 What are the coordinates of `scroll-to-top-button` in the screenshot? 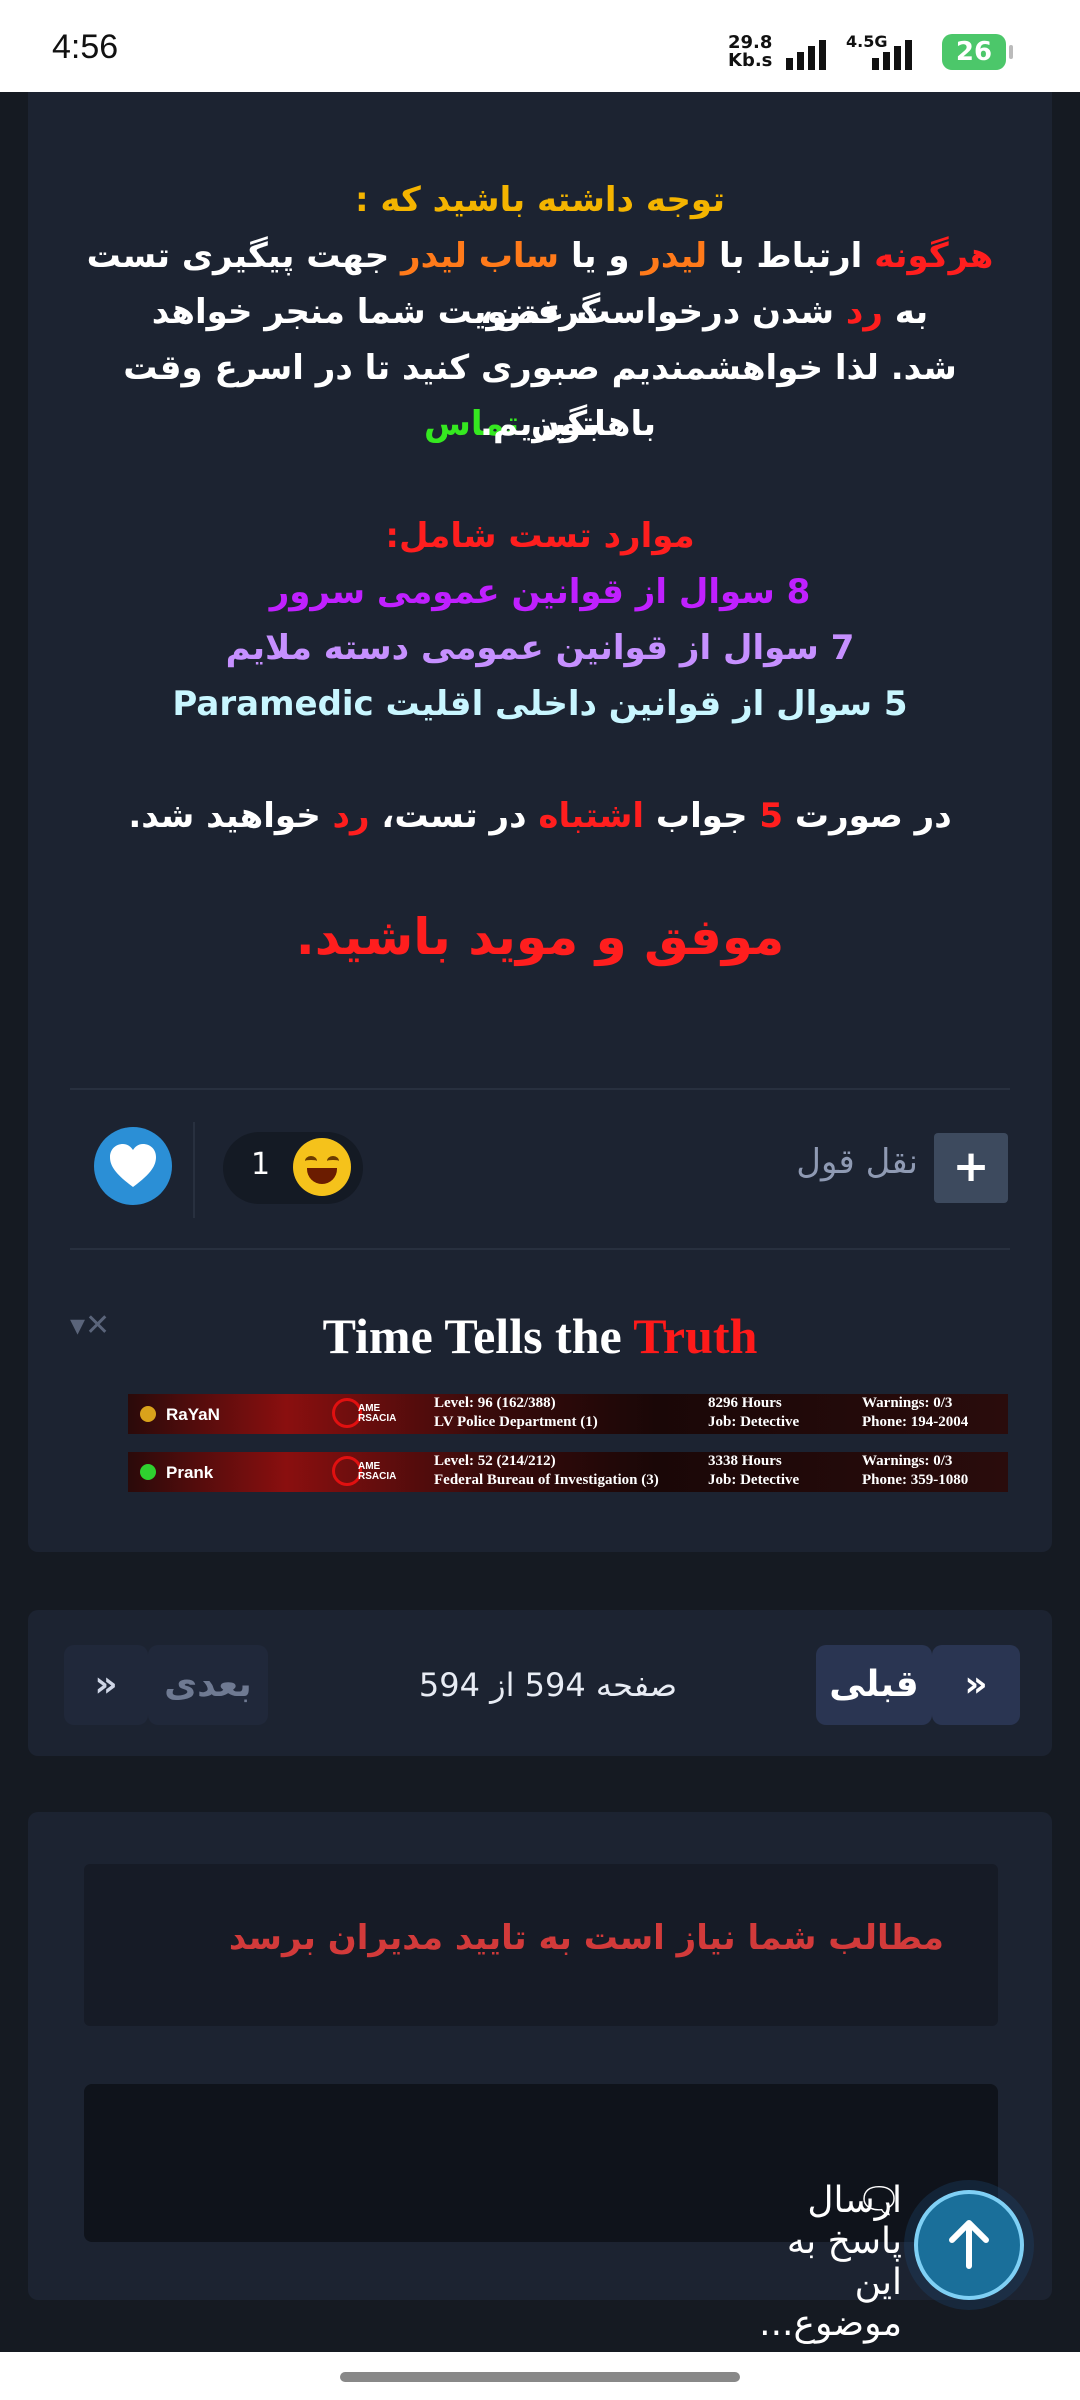 It's located at (969, 2245).